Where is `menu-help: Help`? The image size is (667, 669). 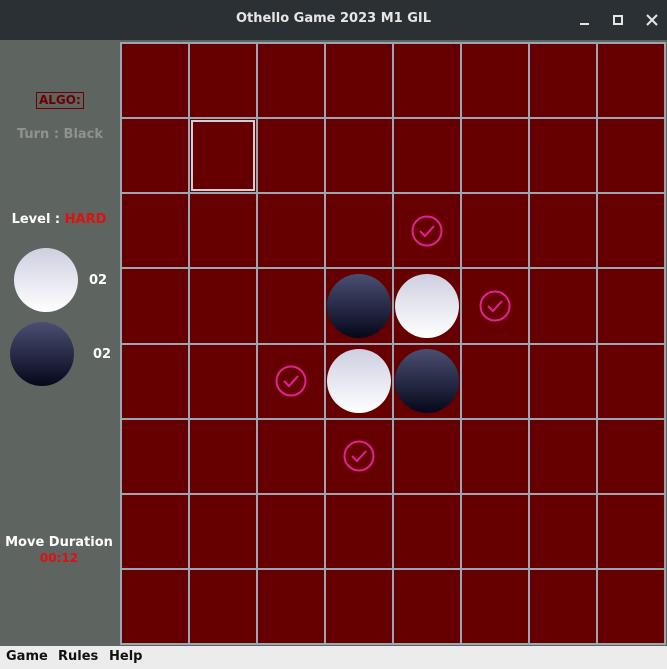 menu-help: Help is located at coordinates (125, 656).